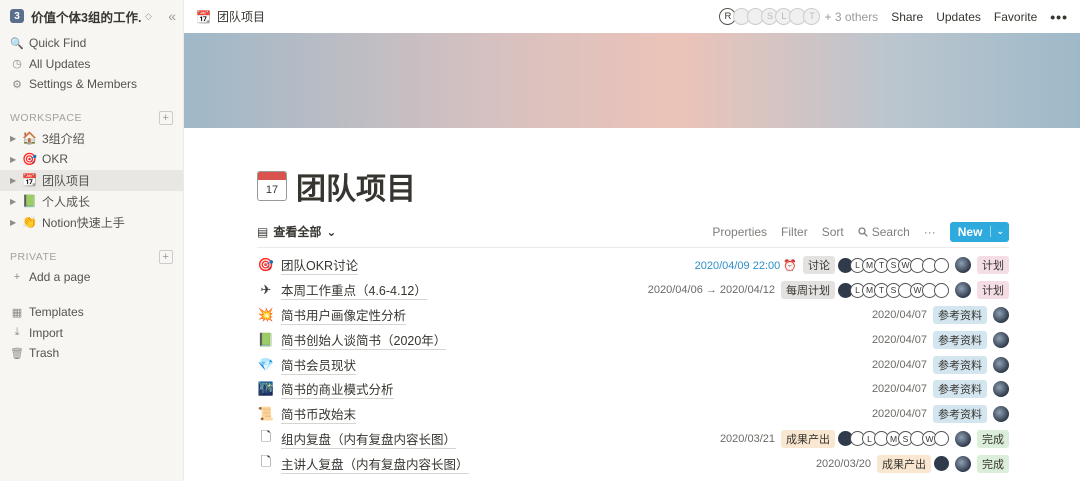 This screenshot has width=1080, height=481. What do you see at coordinates (819, 265) in the screenshot?
I see `row-type-tag: 讨论` at bounding box center [819, 265].